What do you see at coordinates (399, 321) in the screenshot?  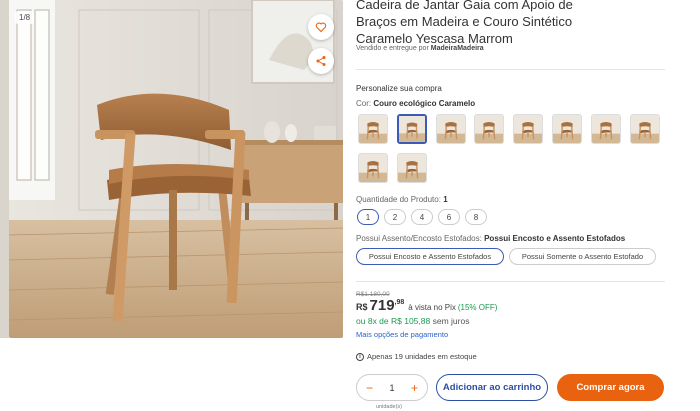 I see `install-value: 8x de R$ 105,88` at bounding box center [399, 321].